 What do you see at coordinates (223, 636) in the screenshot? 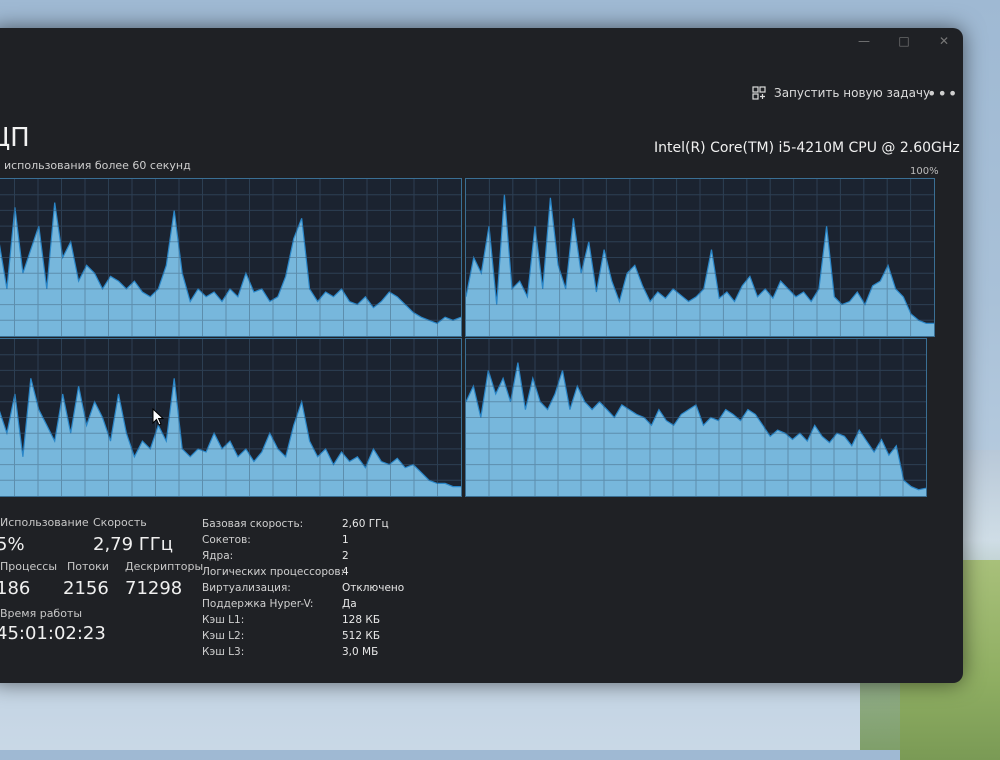
I see `prop-name: Кэш L2:` at bounding box center [223, 636].